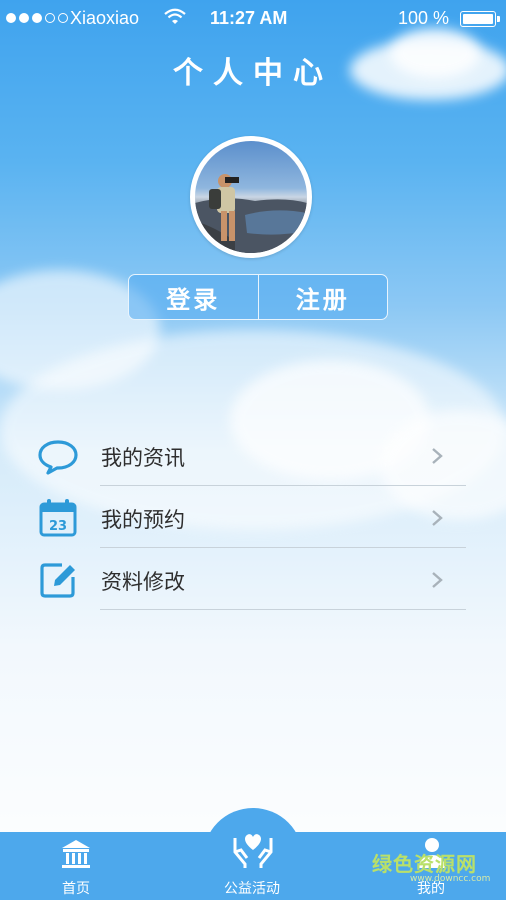 This screenshot has height=900, width=506. Describe the element at coordinates (143, 458) in the screenshot. I see `menu-item-label: 我的资讯` at that location.